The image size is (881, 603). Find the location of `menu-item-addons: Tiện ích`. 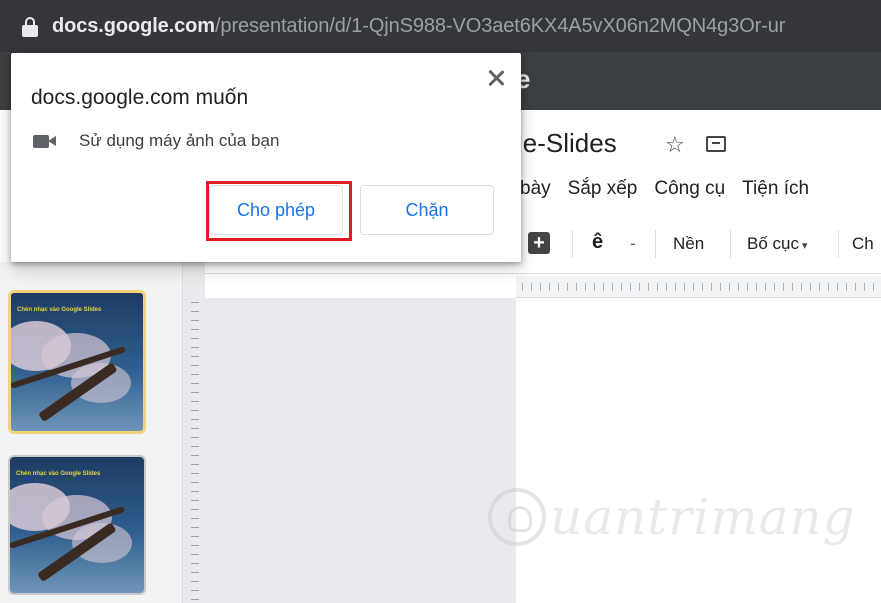

menu-item-addons: Tiện ích is located at coordinates (775, 189).